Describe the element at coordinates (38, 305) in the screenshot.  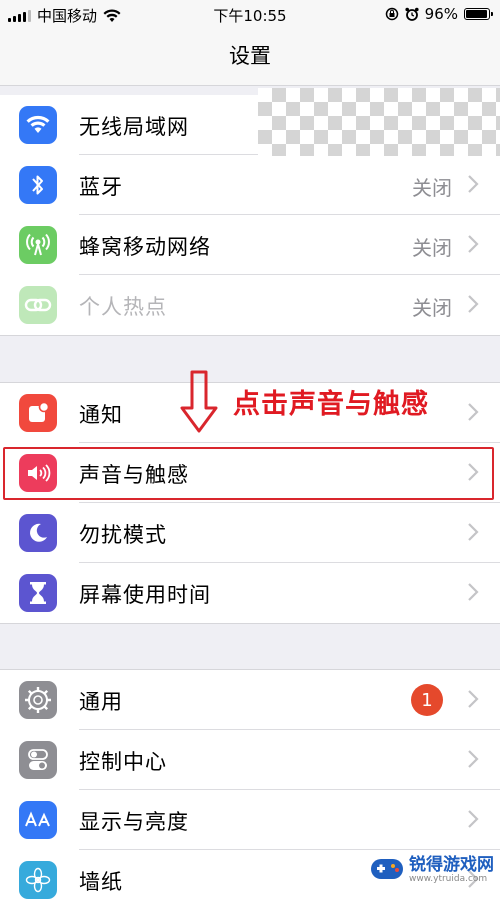
I see `hotspot-link-icon` at that location.